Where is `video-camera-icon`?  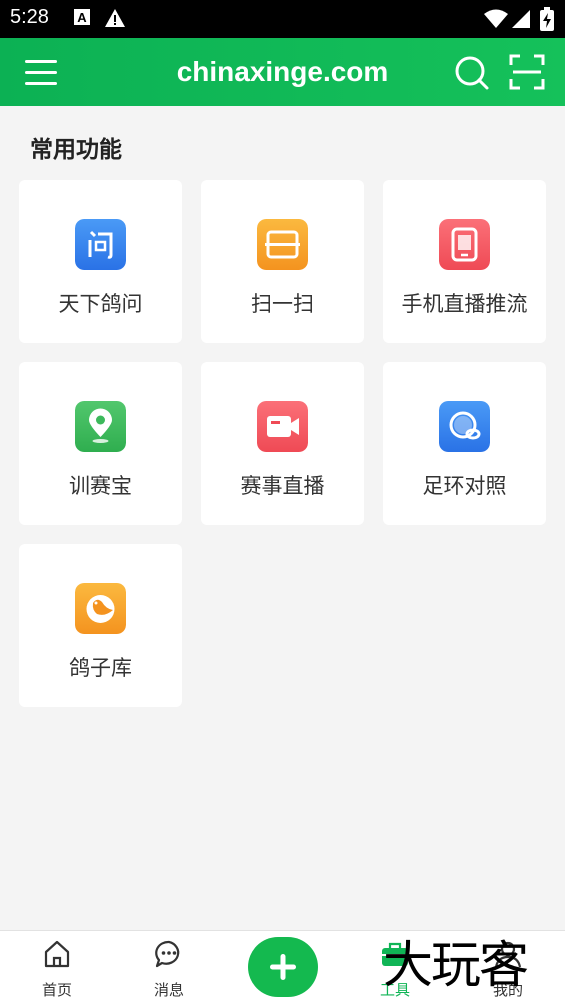
video-camera-icon is located at coordinates (282, 426).